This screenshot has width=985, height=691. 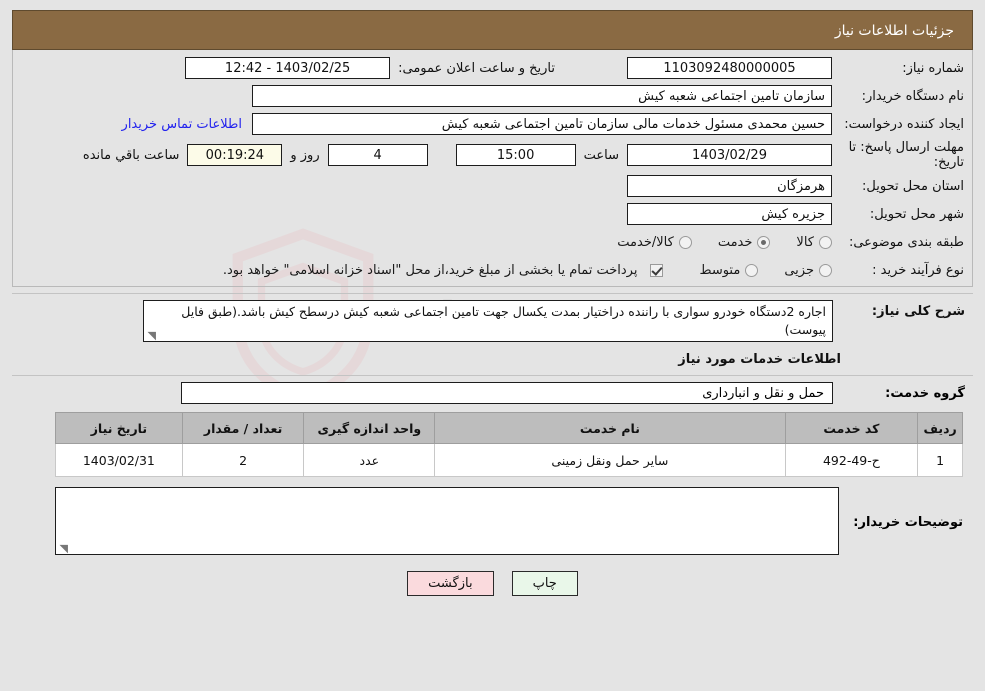 I want to click on services-section-title: اطلاعات خدمات مورد نیاز, so click(x=759, y=359).